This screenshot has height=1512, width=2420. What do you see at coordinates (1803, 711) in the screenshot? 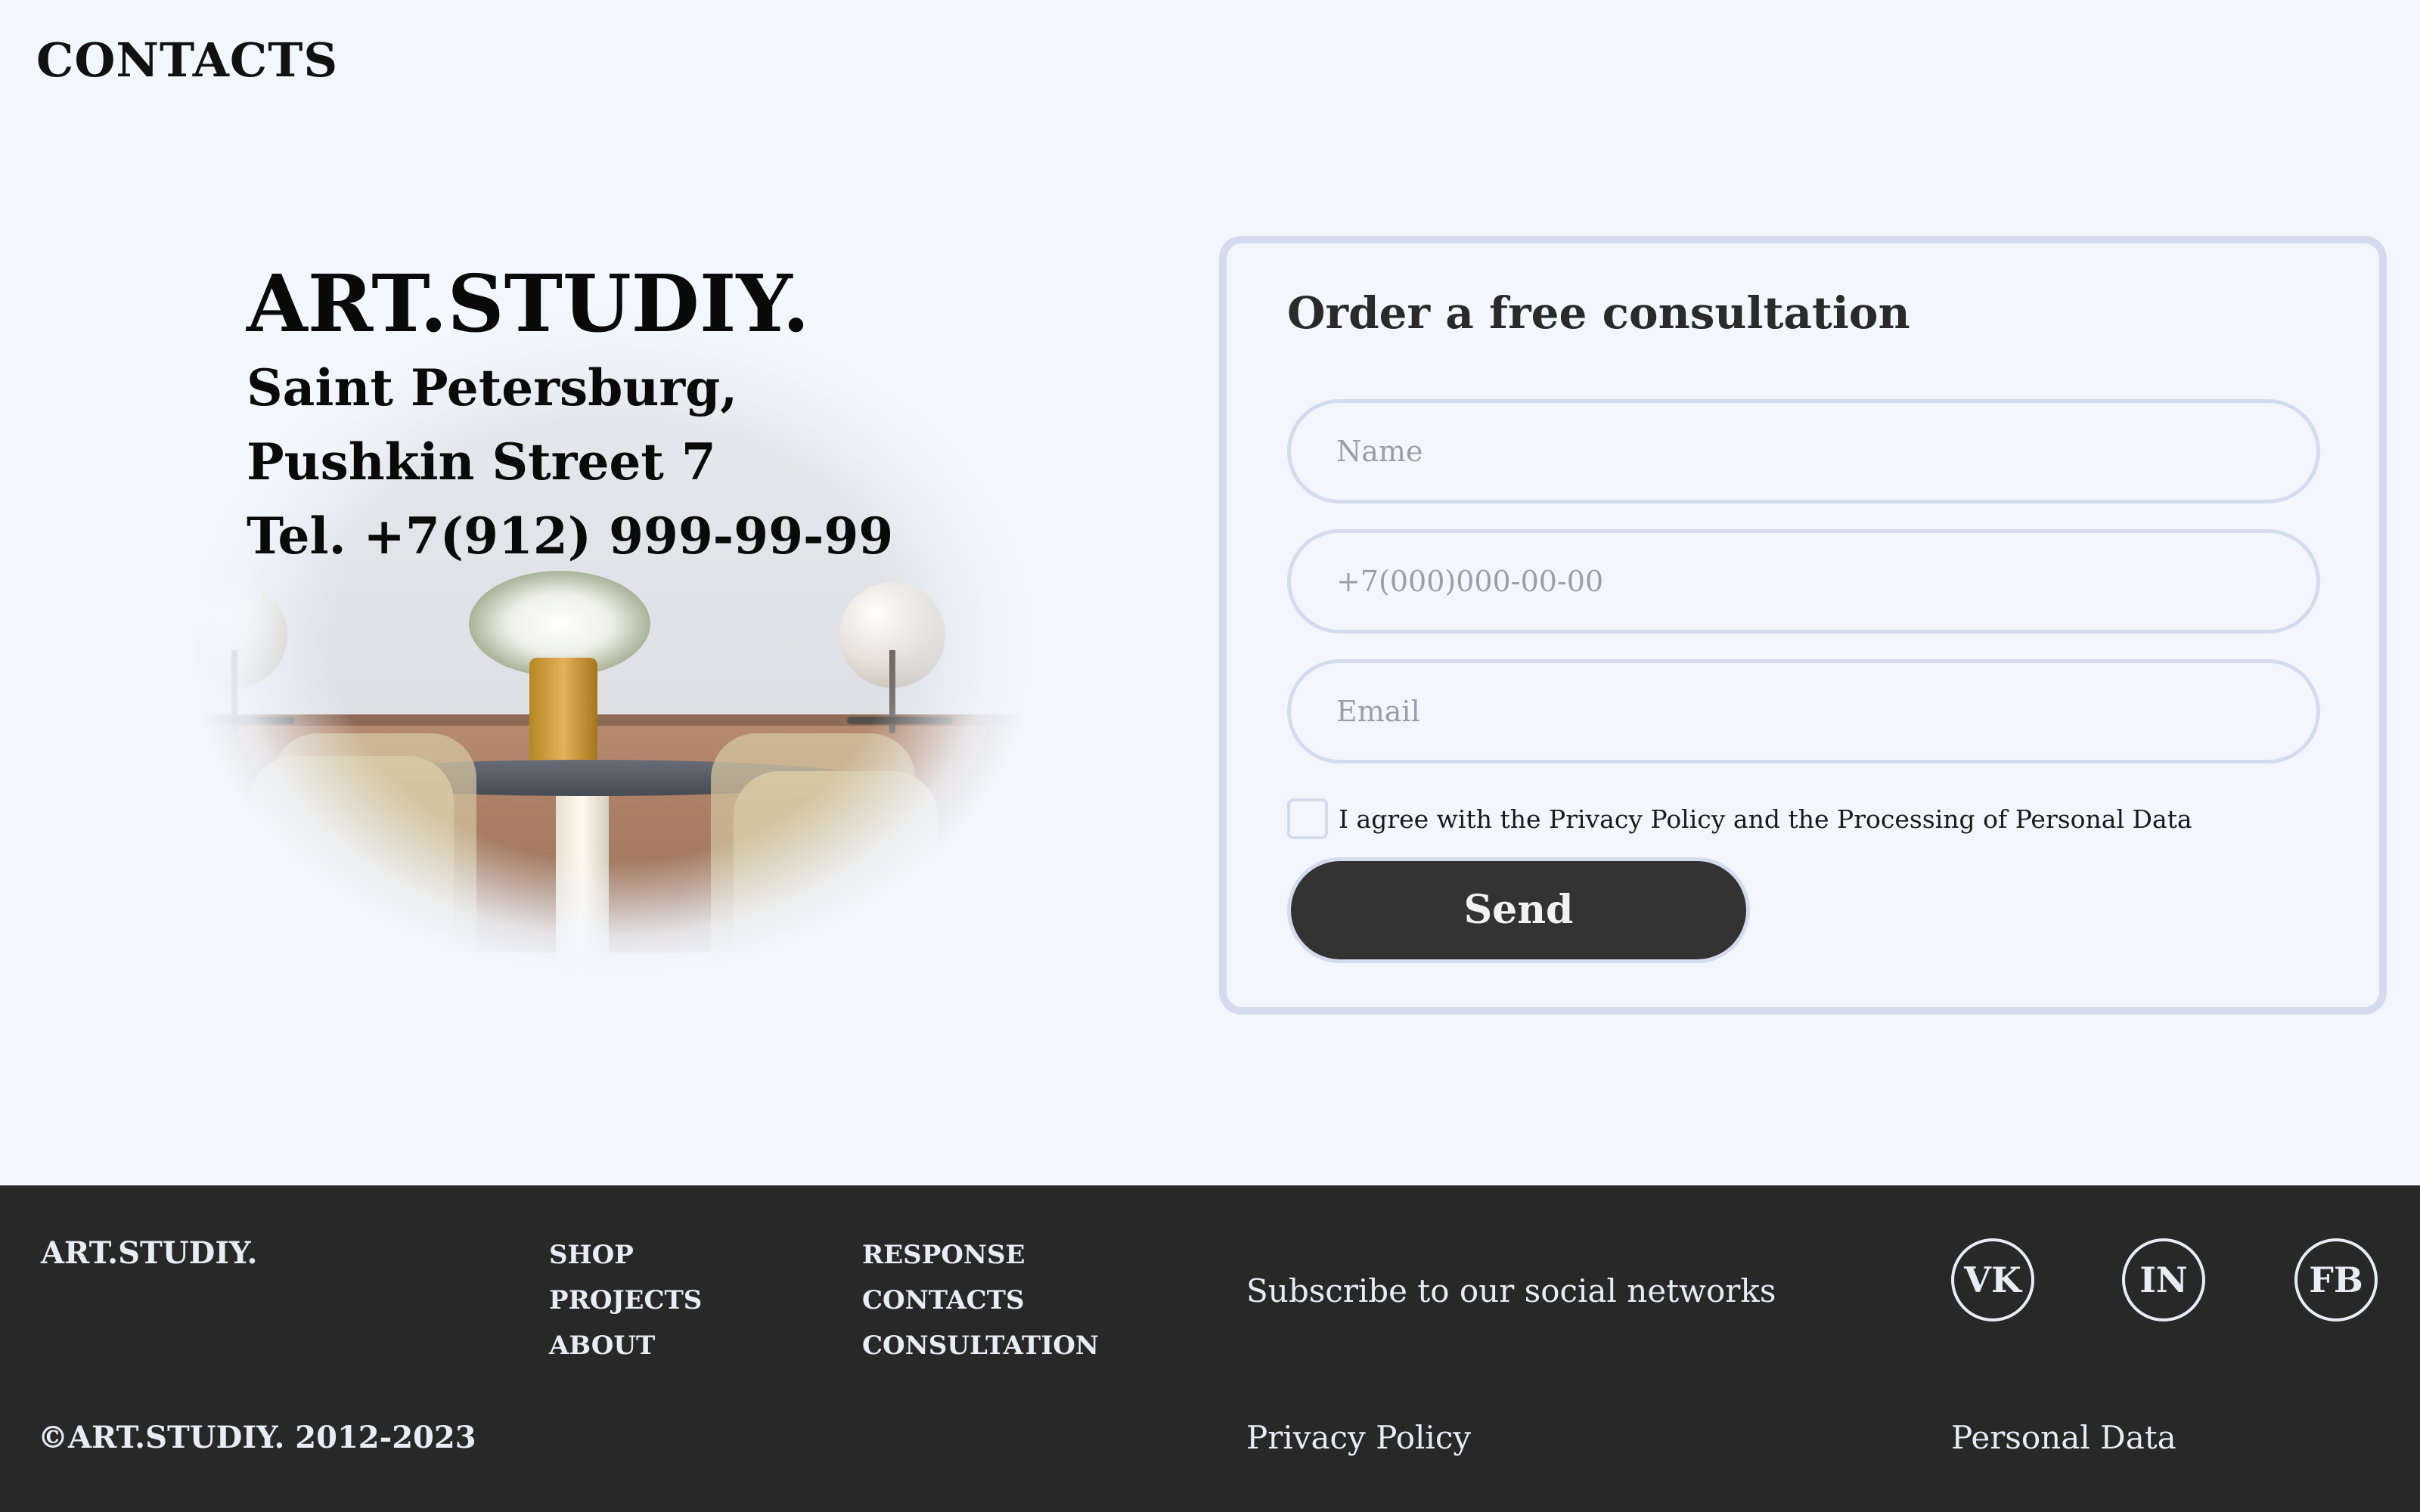
I see `email-input` at bounding box center [1803, 711].